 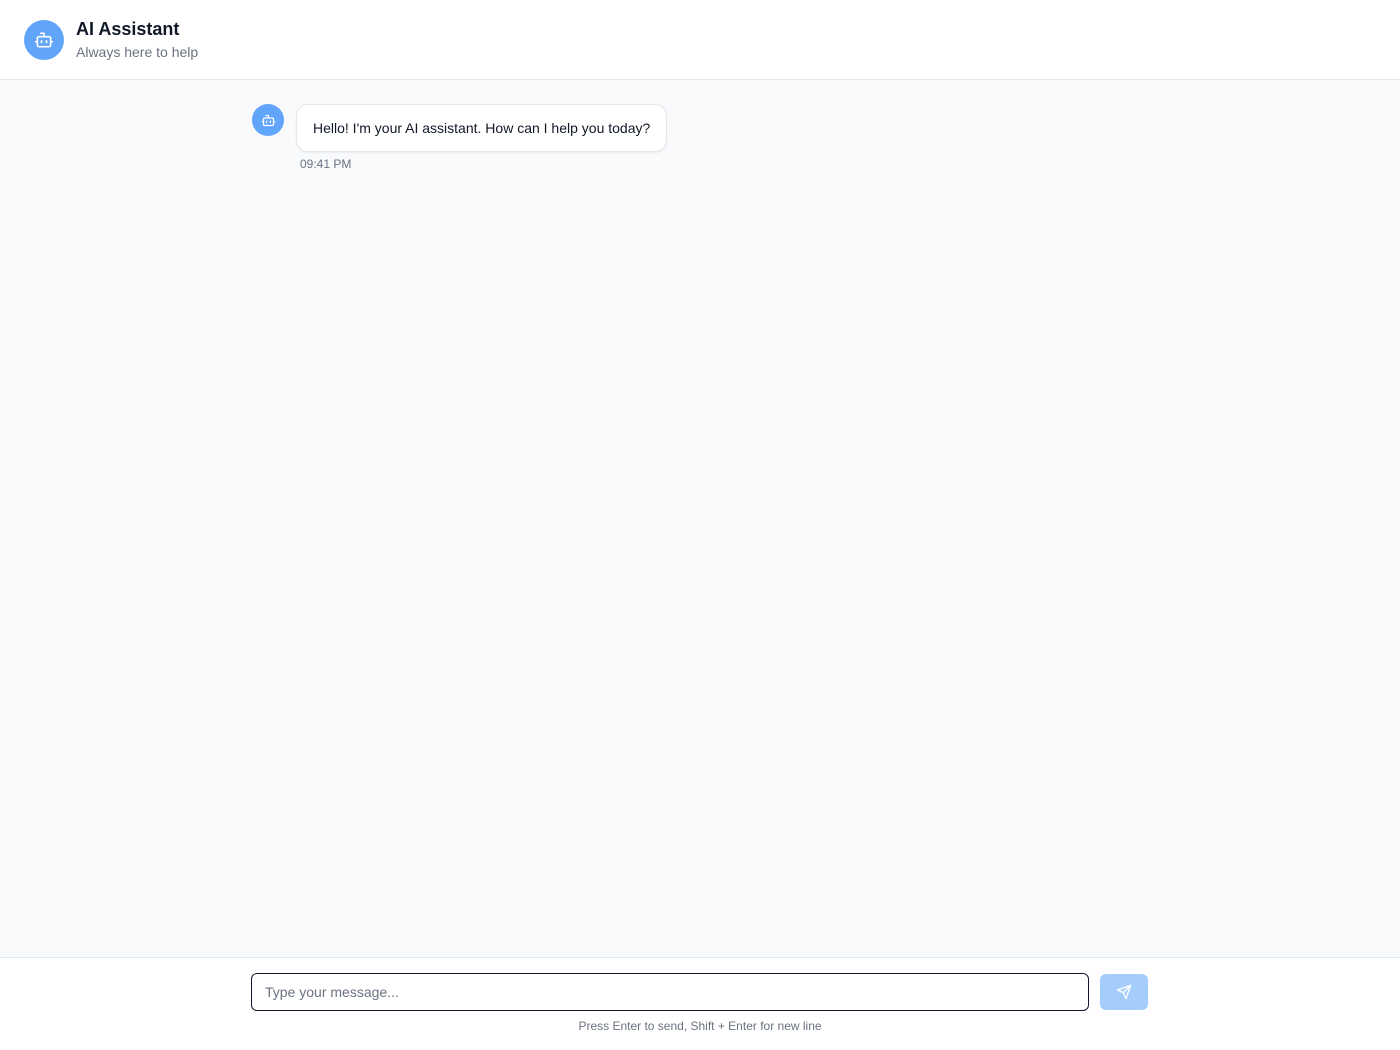 I want to click on send-icon, so click(x=1124, y=992).